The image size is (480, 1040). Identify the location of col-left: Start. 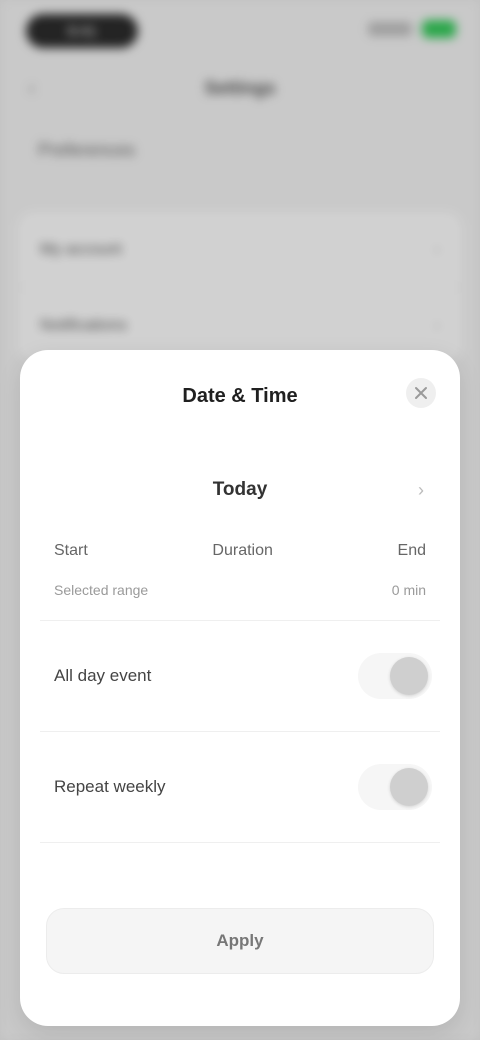
(71, 550).